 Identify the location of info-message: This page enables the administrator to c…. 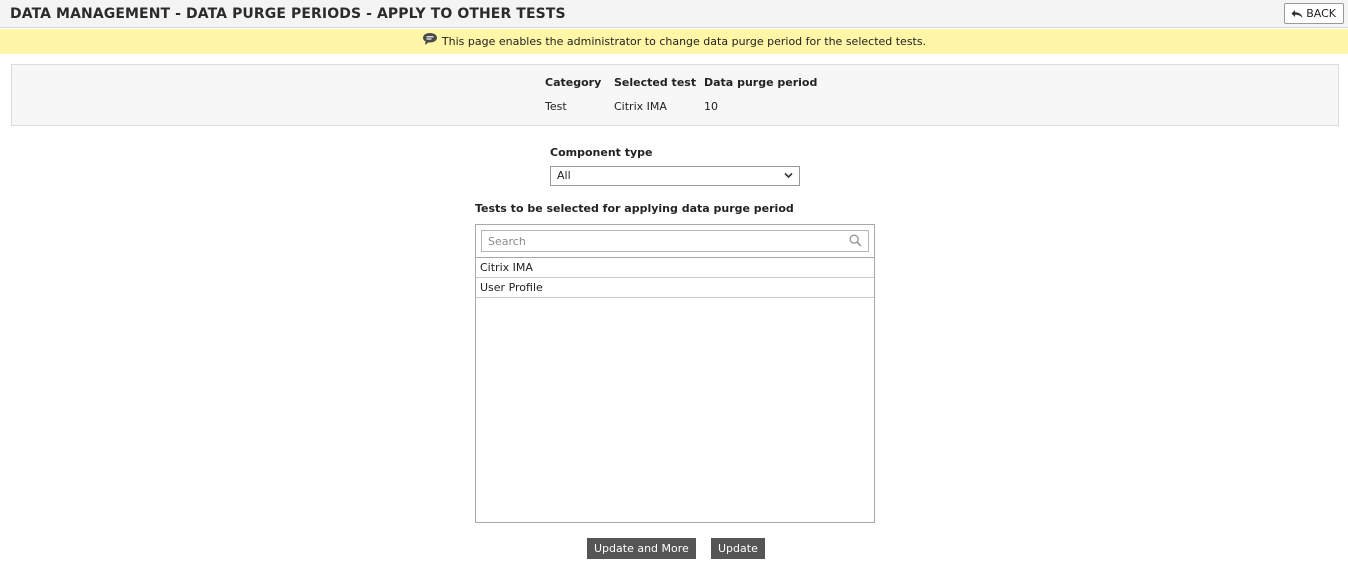
(684, 41).